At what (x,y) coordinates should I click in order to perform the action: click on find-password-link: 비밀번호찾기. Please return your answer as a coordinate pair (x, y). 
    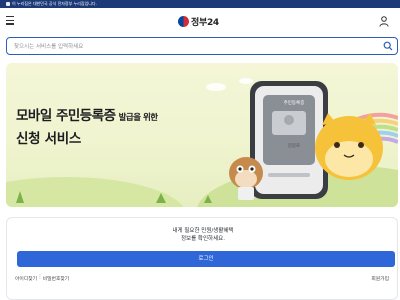
    Looking at the image, I should click on (56, 278).